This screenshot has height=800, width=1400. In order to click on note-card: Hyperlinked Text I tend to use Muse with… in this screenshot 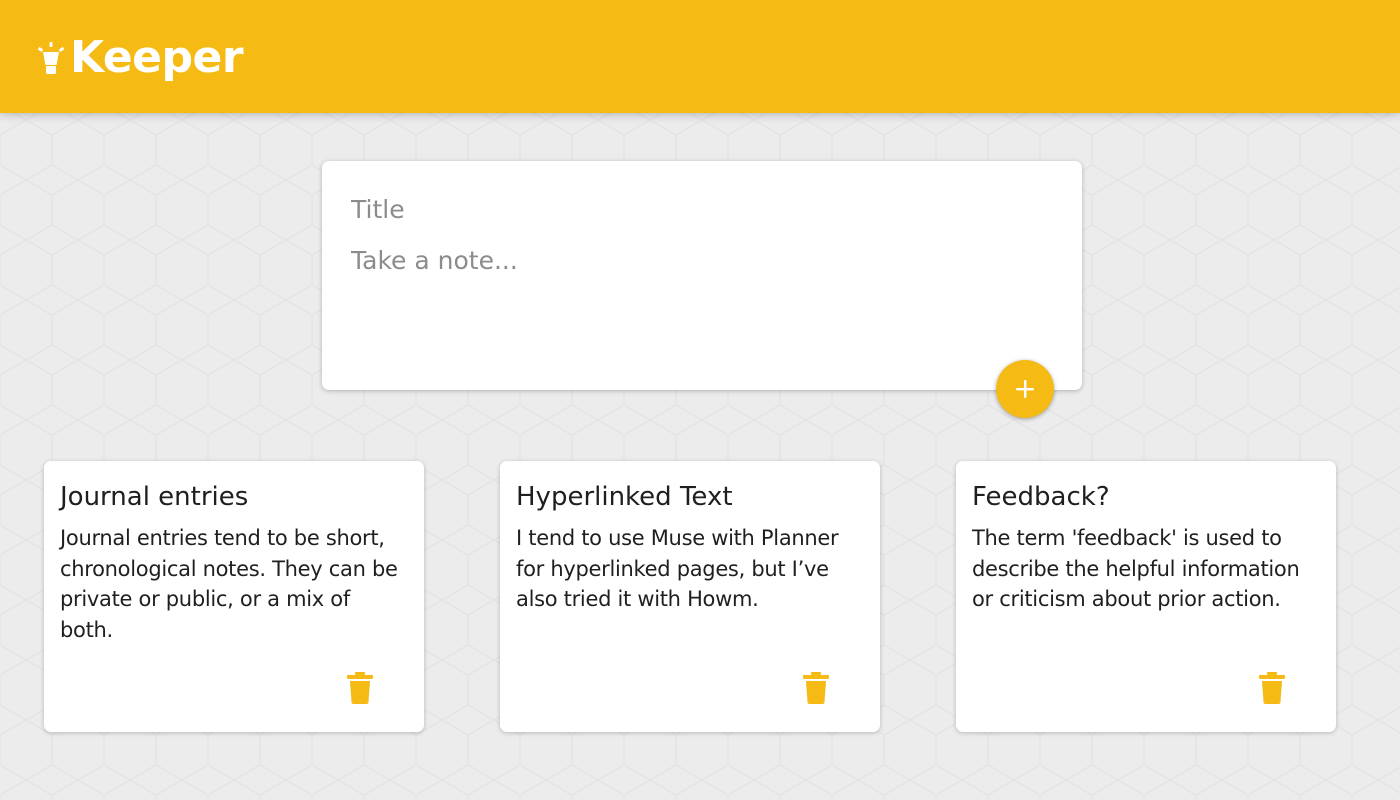, I will do `click(690, 596)`.